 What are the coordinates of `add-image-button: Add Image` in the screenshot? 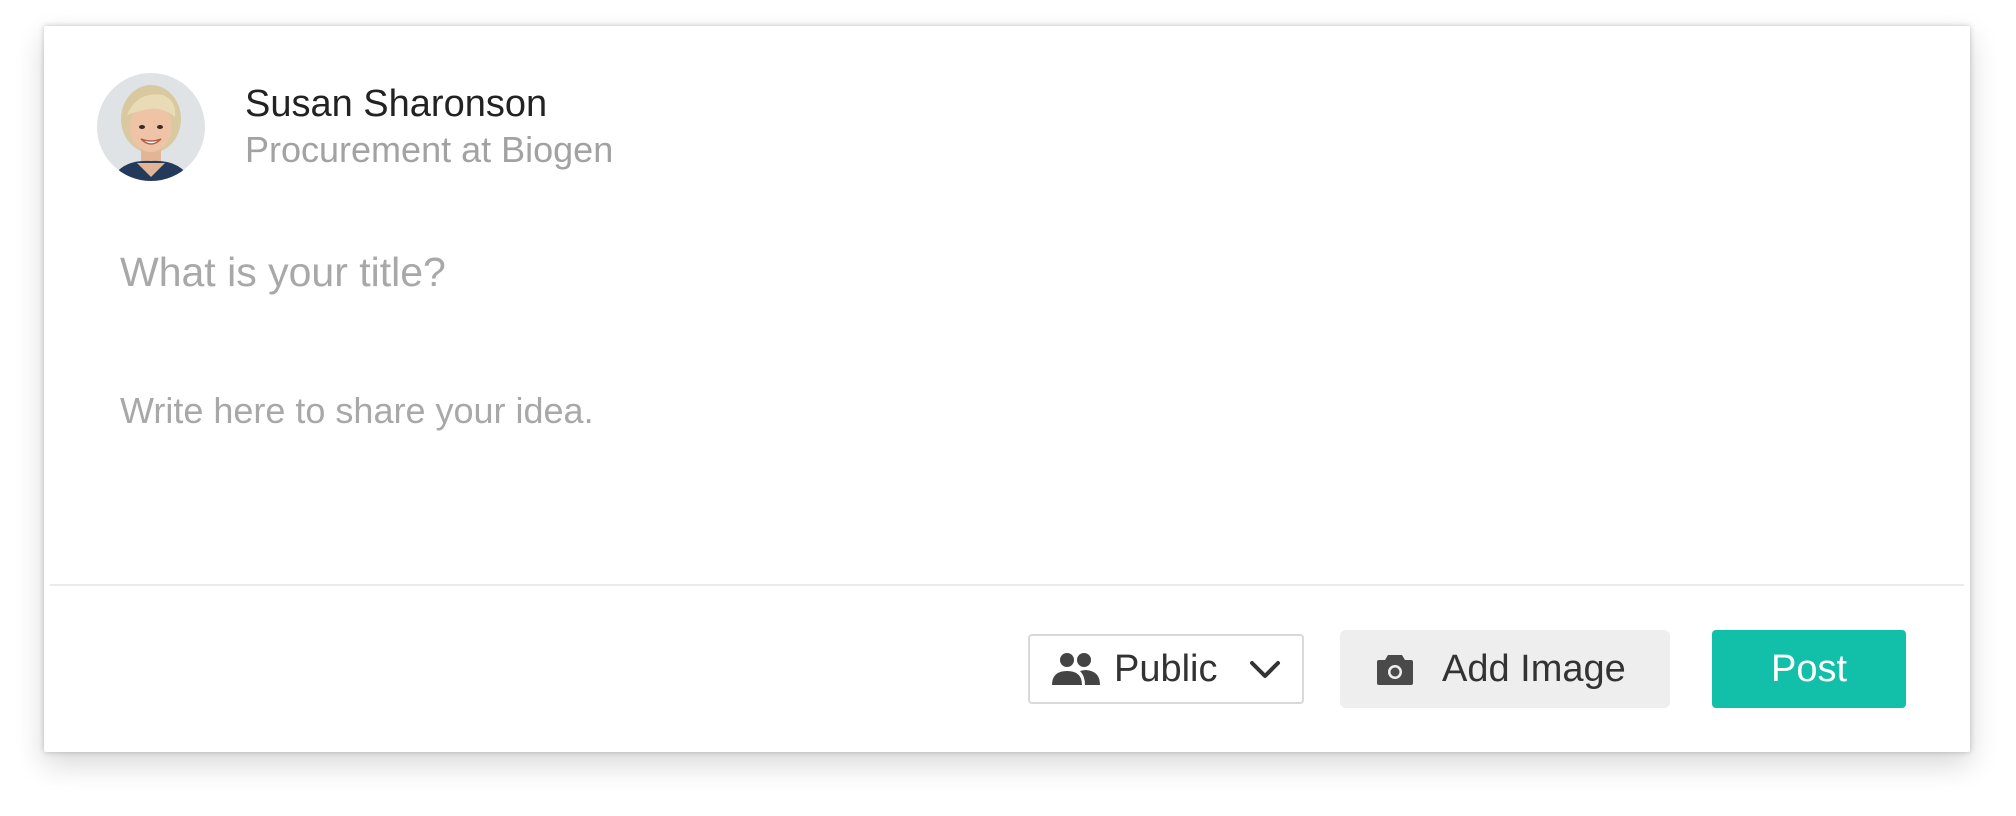 It's located at (1505, 669).